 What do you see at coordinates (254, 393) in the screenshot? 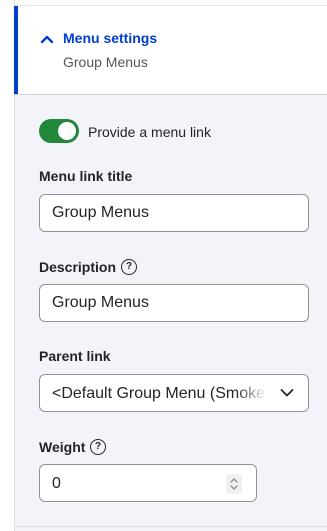
I see `select-text-fade` at bounding box center [254, 393].